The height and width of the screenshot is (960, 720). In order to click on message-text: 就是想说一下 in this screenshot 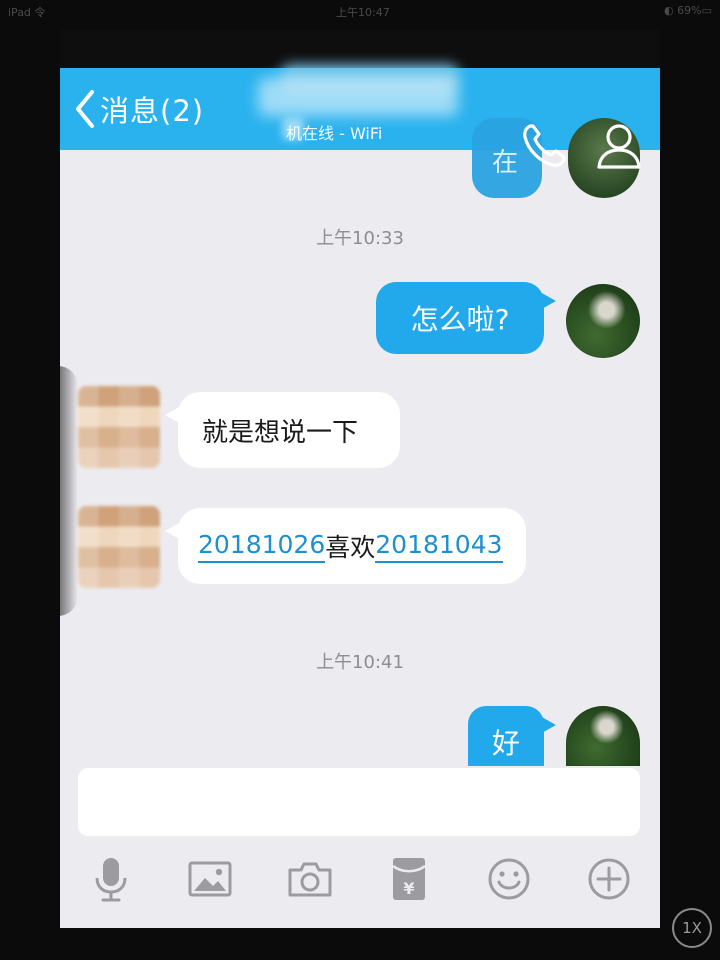, I will do `click(280, 432)`.